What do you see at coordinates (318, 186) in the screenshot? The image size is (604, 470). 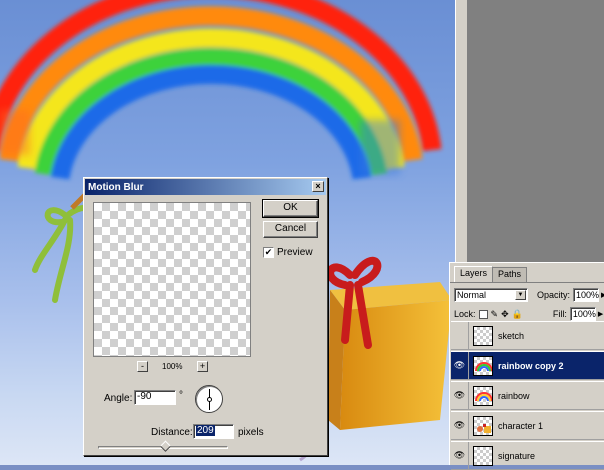 I see `close-icon: ×` at bounding box center [318, 186].